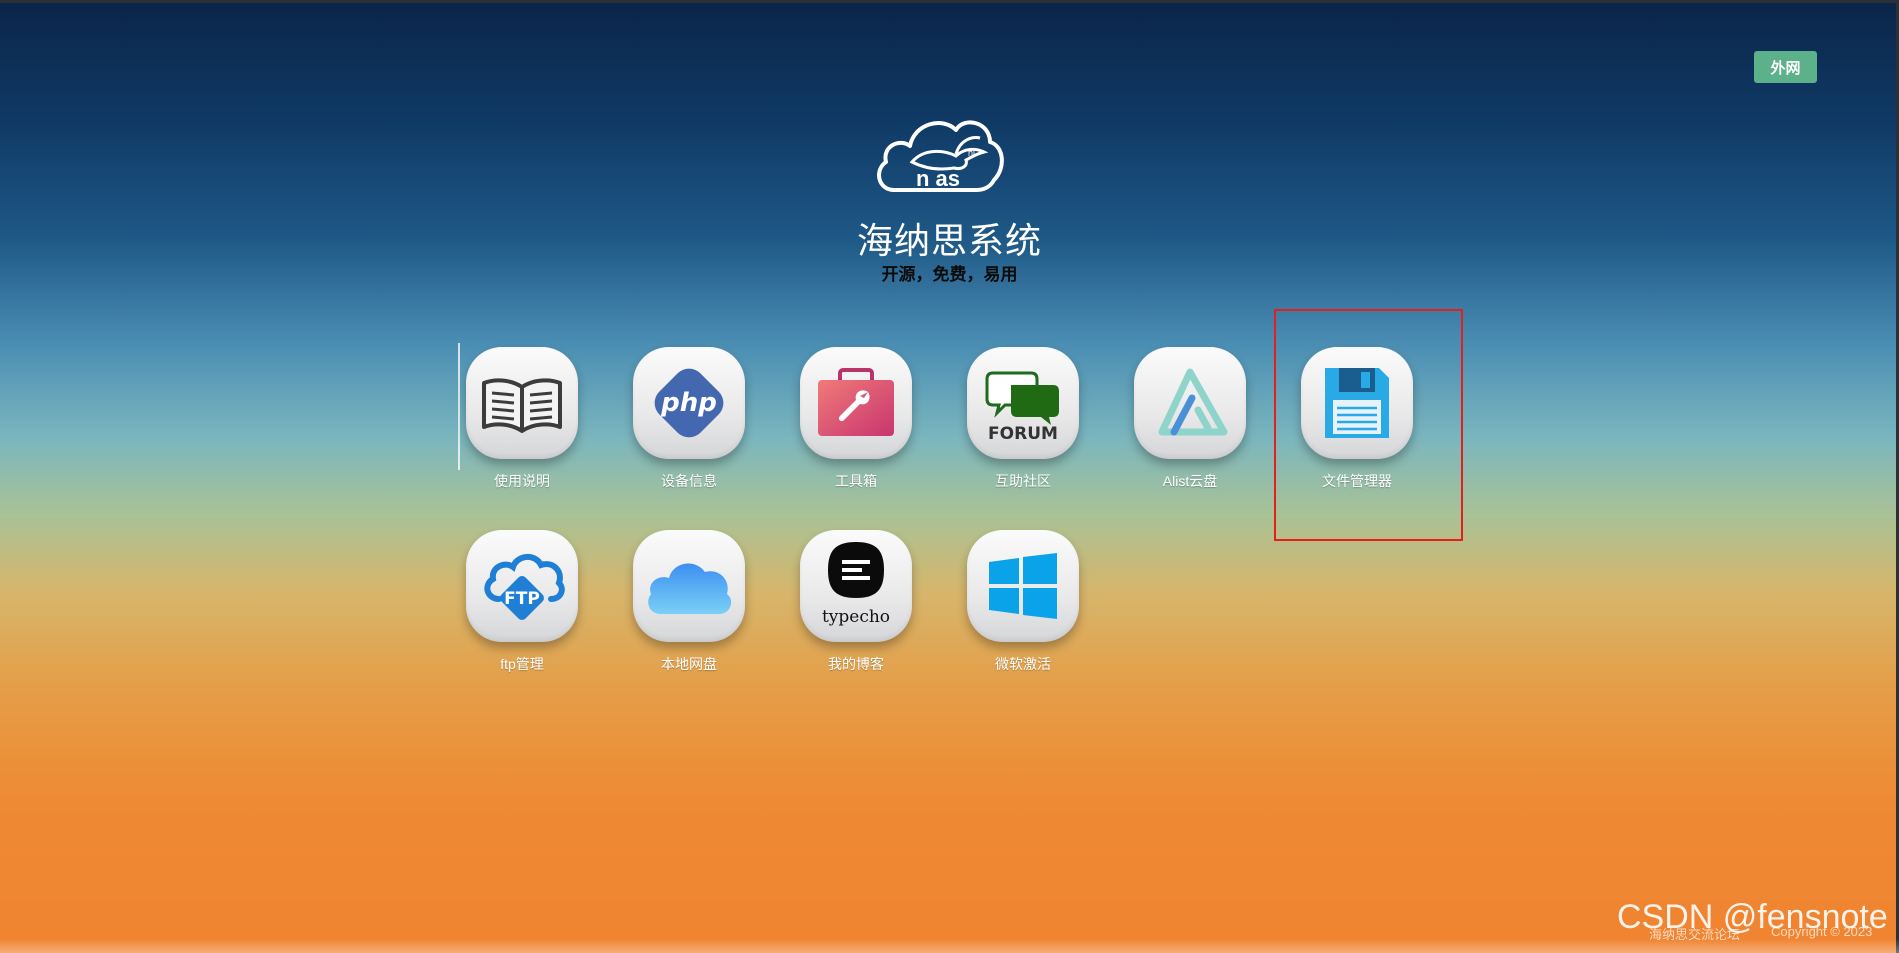 The width and height of the screenshot is (1899, 953). Describe the element at coordinates (1785, 67) in the screenshot. I see `network-badge: 外网` at that location.